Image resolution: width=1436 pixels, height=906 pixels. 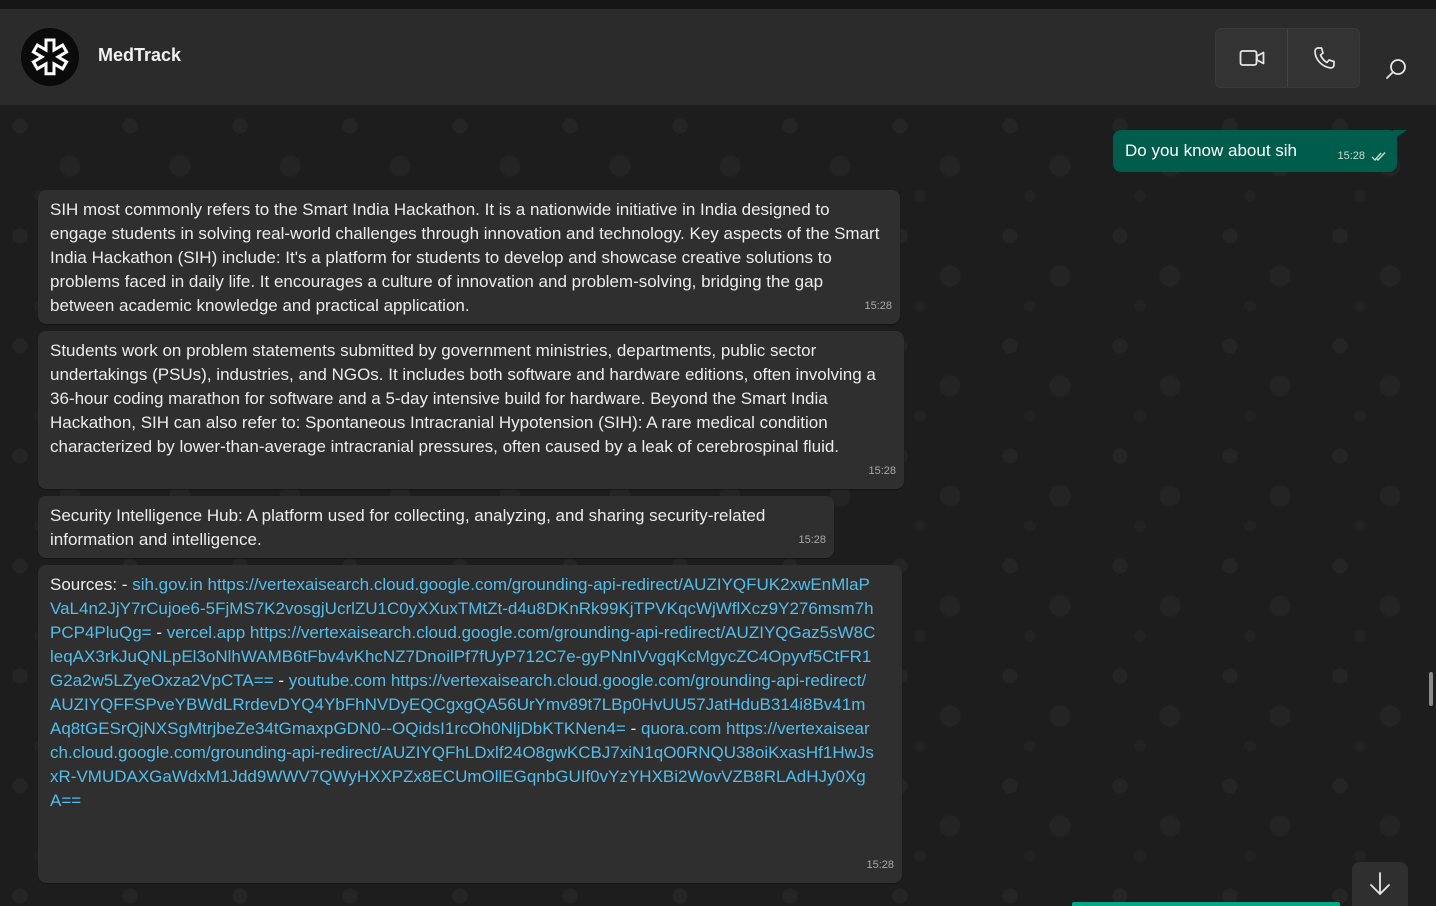 I want to click on message-meta: 15:28, so click(x=1362, y=156).